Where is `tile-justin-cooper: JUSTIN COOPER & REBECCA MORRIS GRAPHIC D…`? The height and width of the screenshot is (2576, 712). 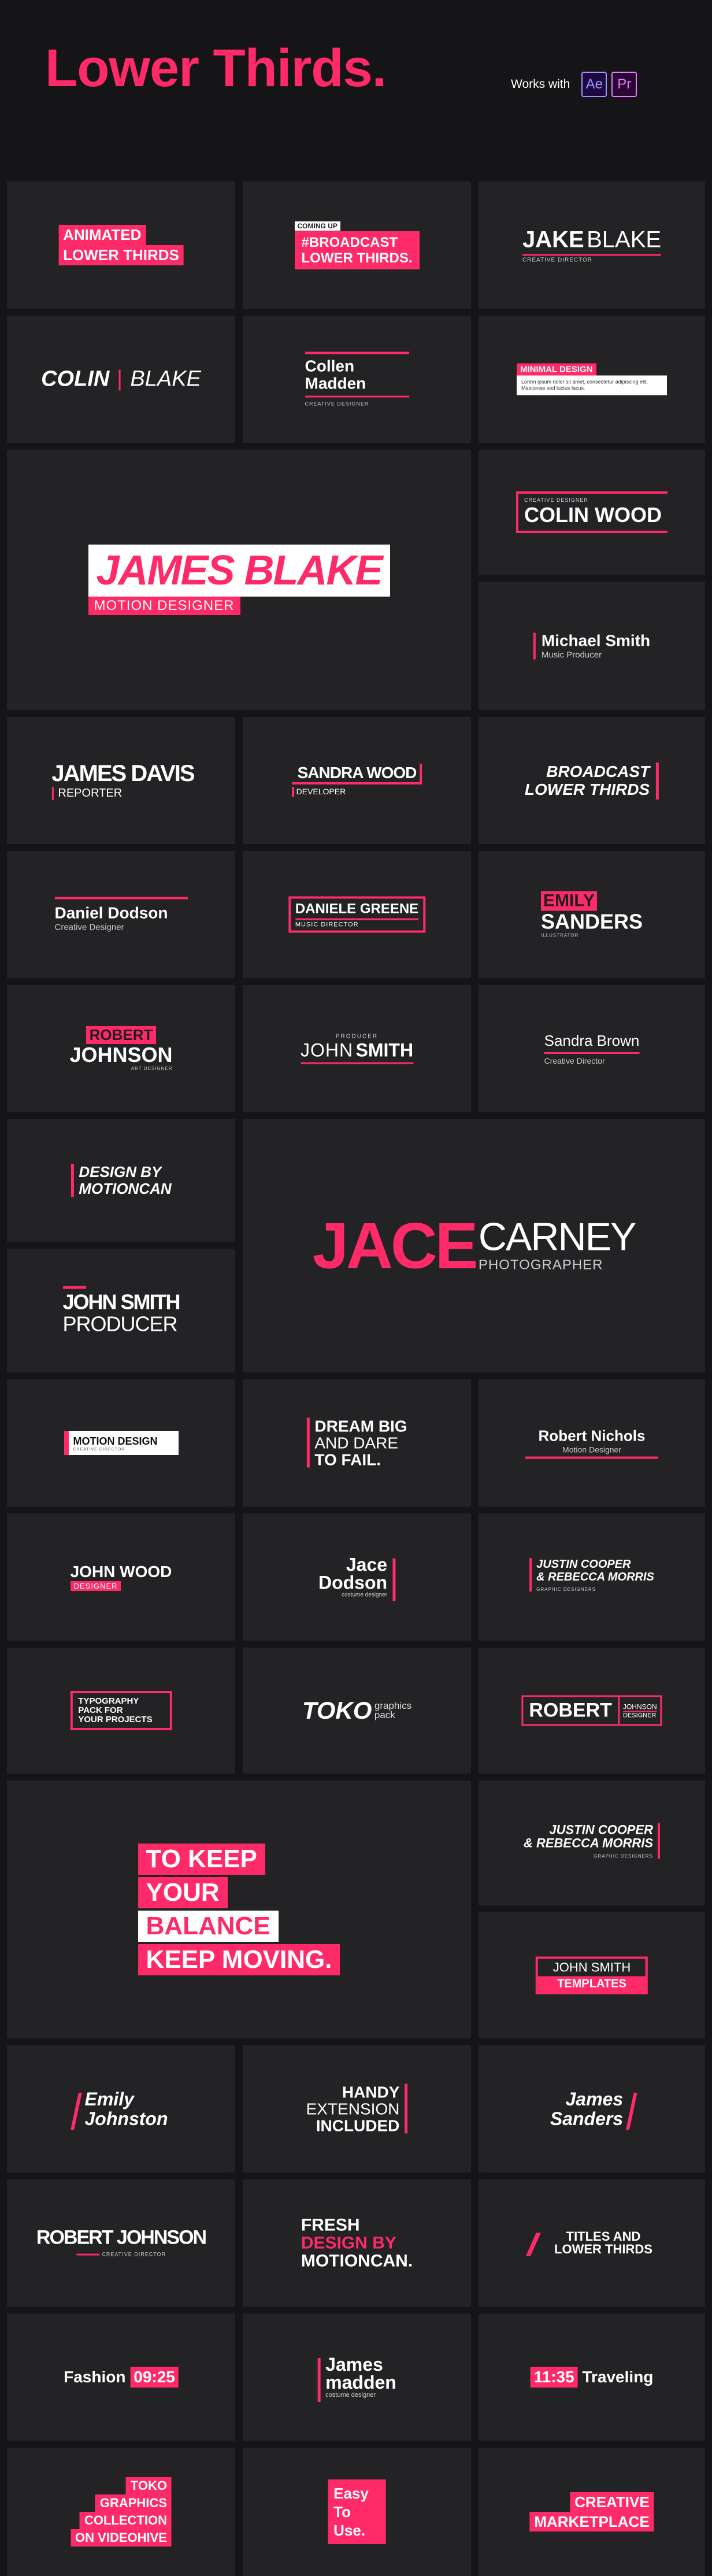
tile-justin-cooper: JUSTIN COOPER & REBECCA MORRIS GRAPHIC D… is located at coordinates (592, 1577).